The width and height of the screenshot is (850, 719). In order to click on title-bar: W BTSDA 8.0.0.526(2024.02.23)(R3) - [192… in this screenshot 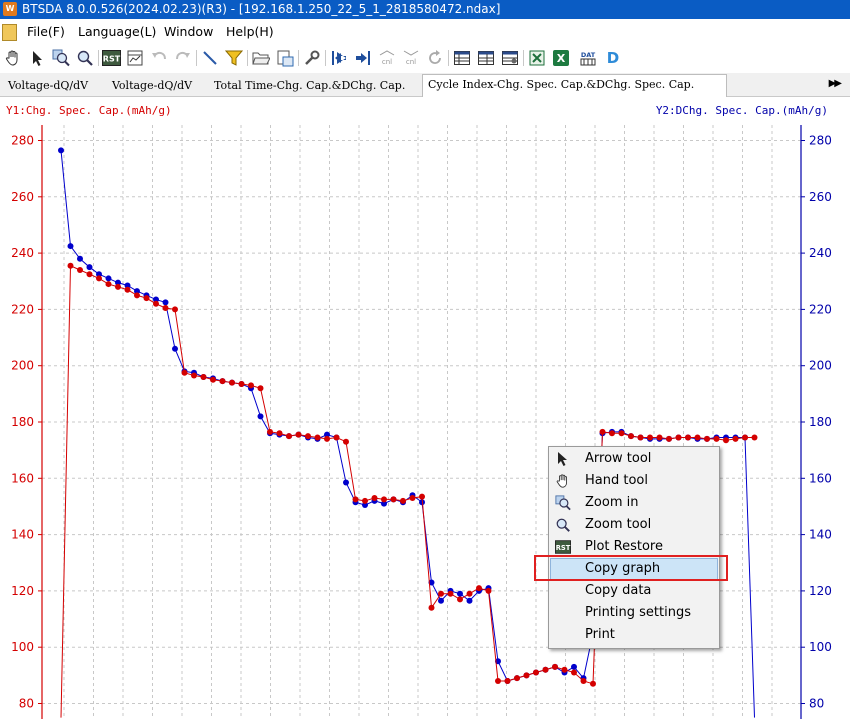, I will do `click(425, 9)`.